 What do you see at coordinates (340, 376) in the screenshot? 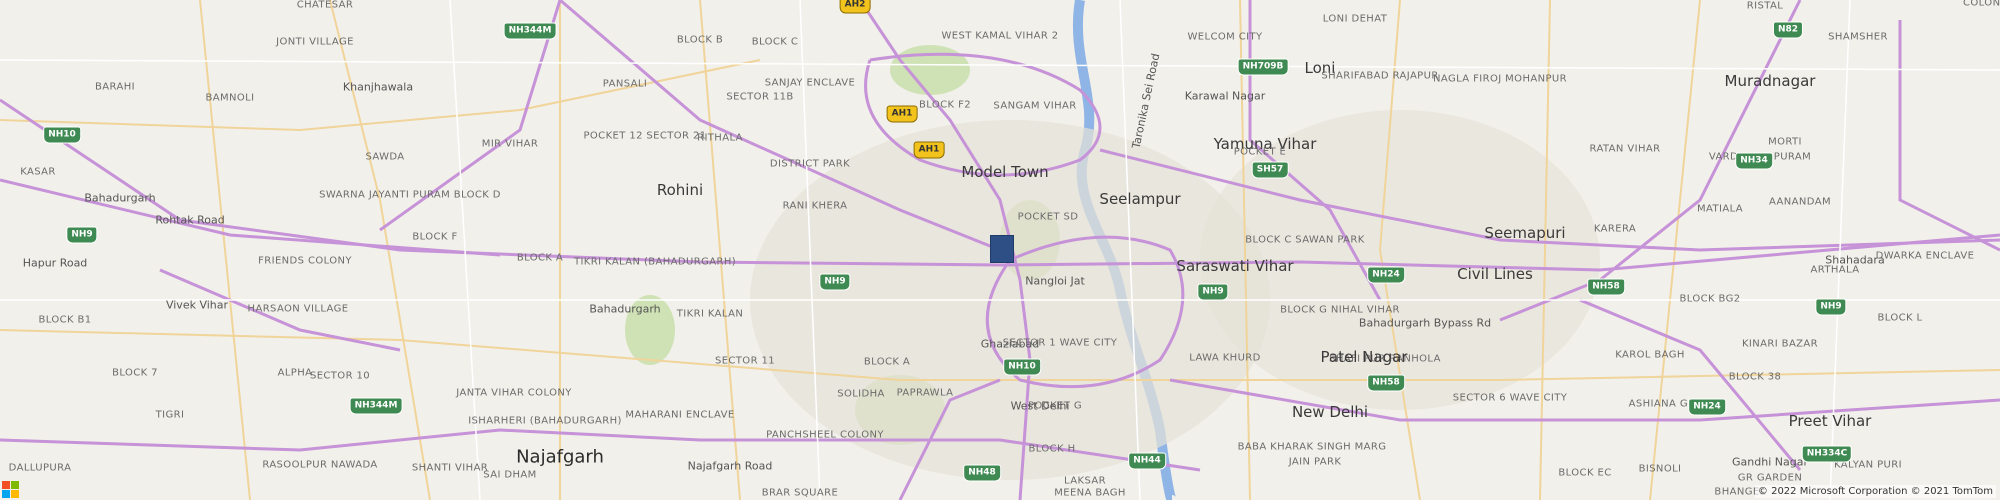
I see `place-label: Sector 10` at bounding box center [340, 376].